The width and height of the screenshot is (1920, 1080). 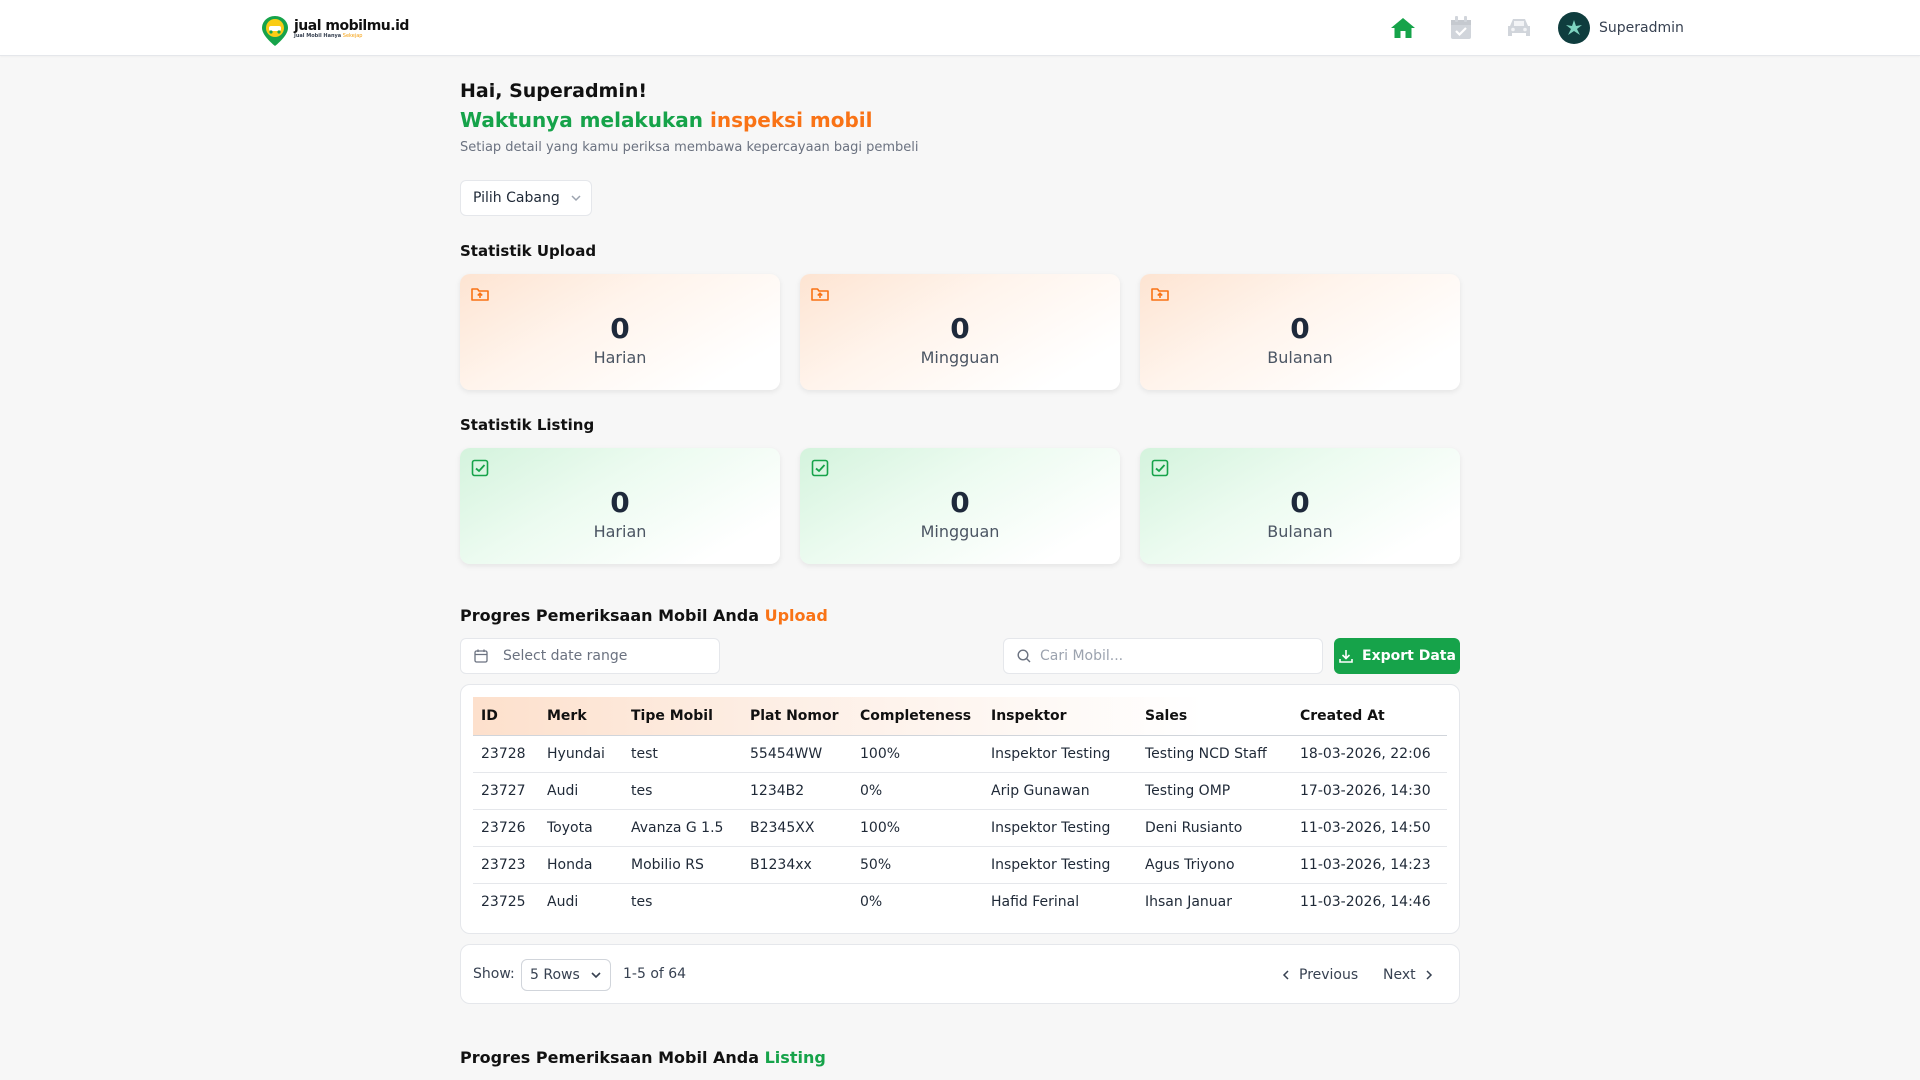 I want to click on upload-progress-title: Progres Pemeriksaan Mobil Anda Upload, so click(x=644, y=615).